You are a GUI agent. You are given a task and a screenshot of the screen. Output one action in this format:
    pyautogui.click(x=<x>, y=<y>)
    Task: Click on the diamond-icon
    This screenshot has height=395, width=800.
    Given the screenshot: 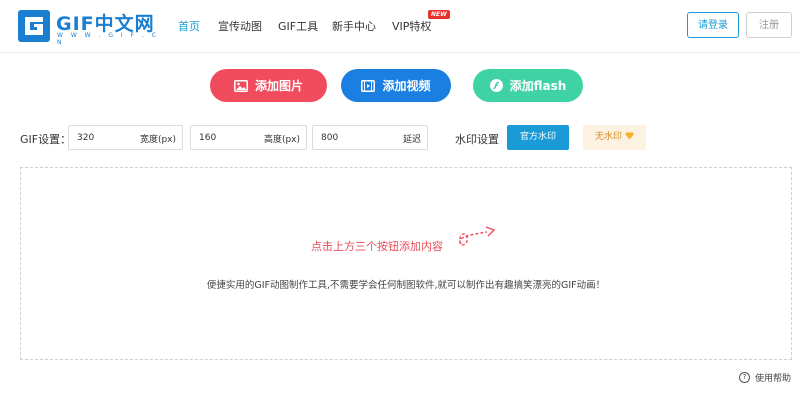 What is the action you would take?
    pyautogui.click(x=629, y=136)
    